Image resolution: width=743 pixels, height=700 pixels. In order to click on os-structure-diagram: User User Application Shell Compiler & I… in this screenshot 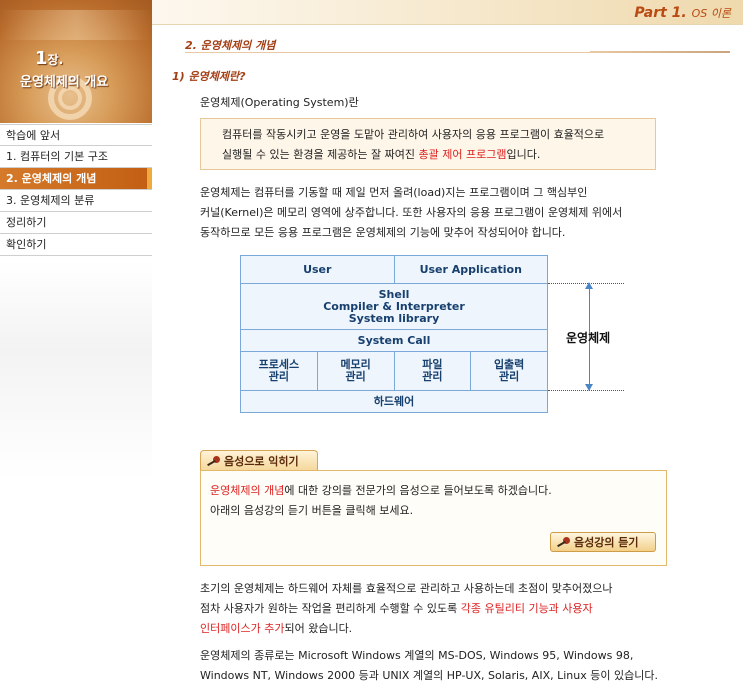, I will do `click(394, 334)`.